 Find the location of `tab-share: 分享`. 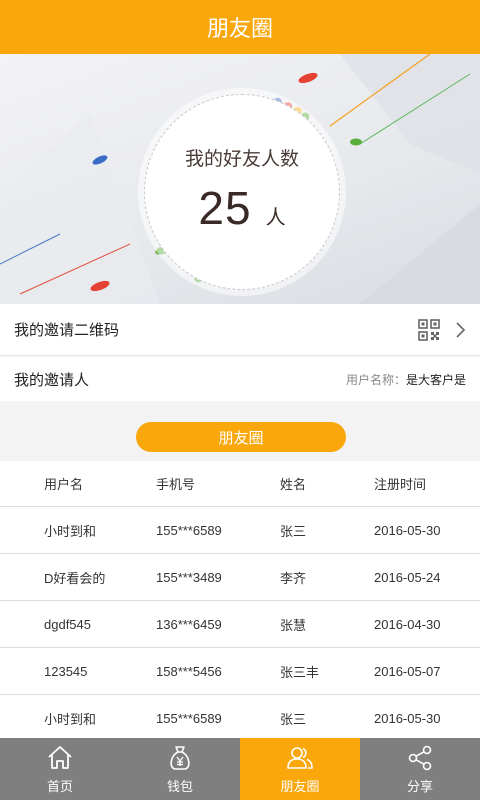

tab-share: 分享 is located at coordinates (420, 769).